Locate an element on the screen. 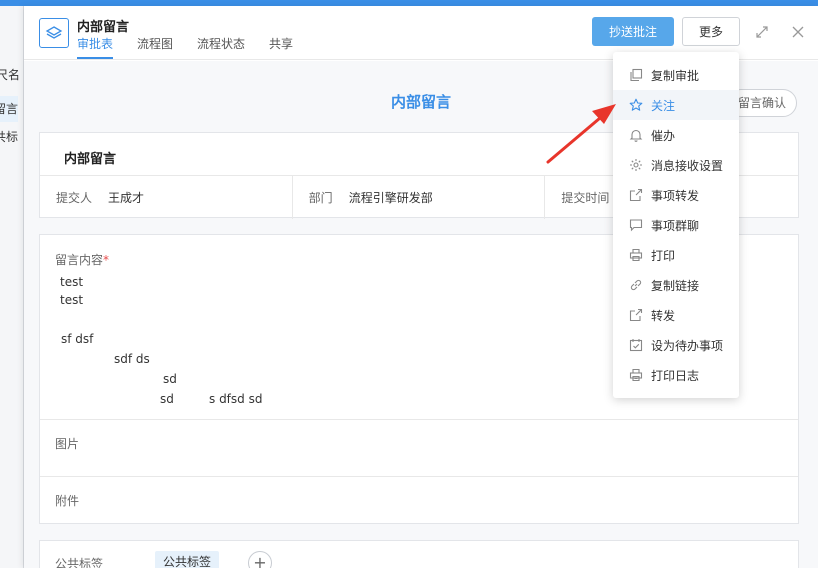  field-value: 王成才 is located at coordinates (126, 198).